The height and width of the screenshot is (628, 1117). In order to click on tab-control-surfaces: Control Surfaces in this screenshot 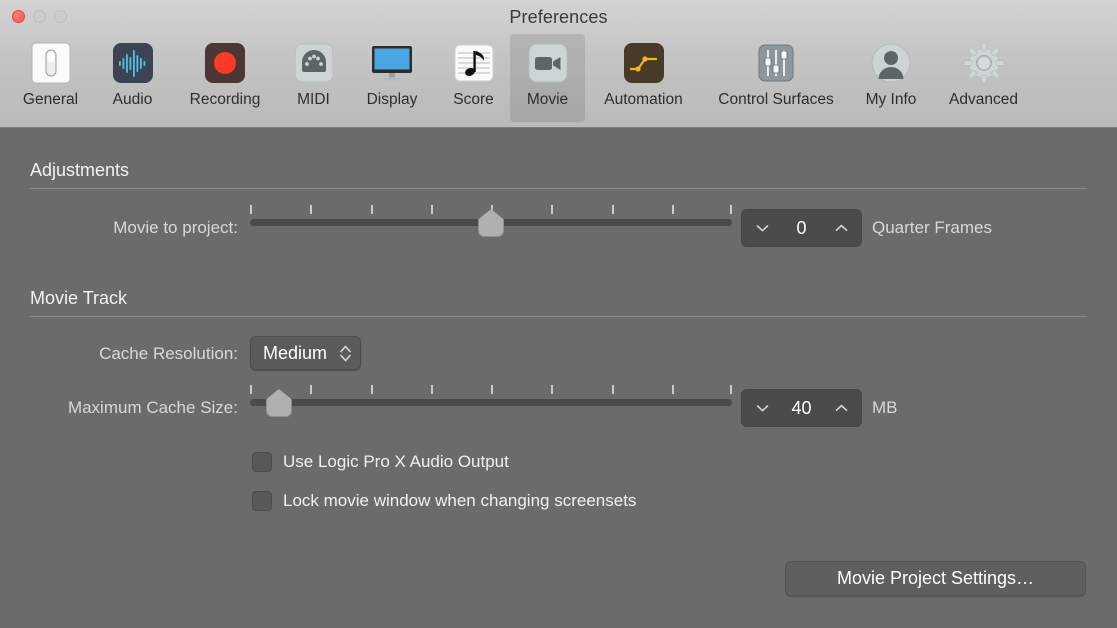, I will do `click(776, 78)`.